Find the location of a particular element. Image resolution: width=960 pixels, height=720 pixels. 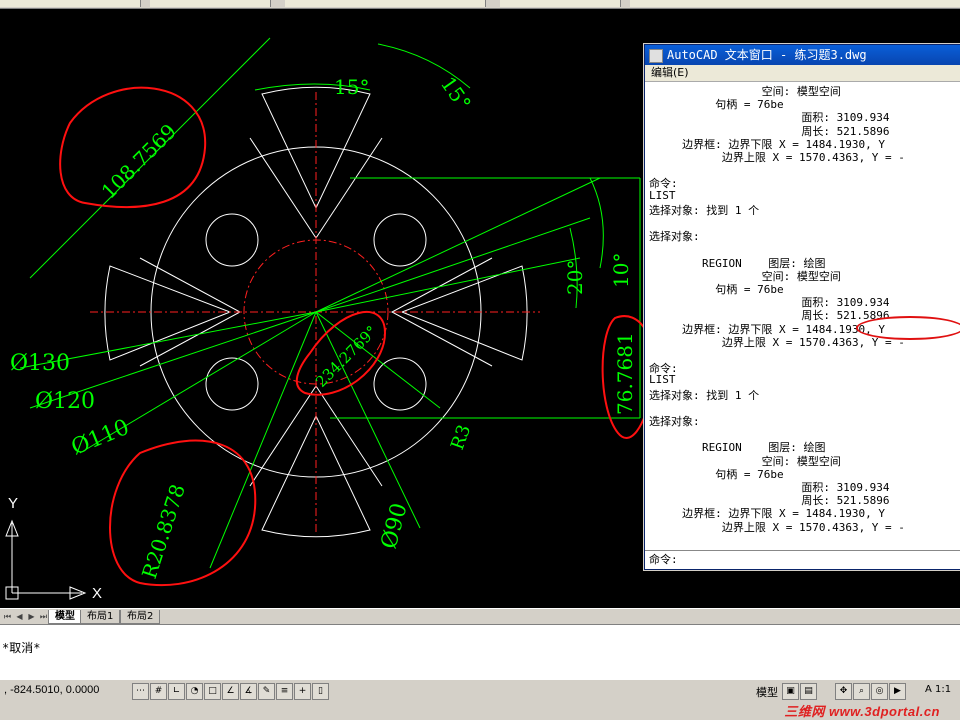

ducs-toggle-icon: ∡ is located at coordinates (248, 691).